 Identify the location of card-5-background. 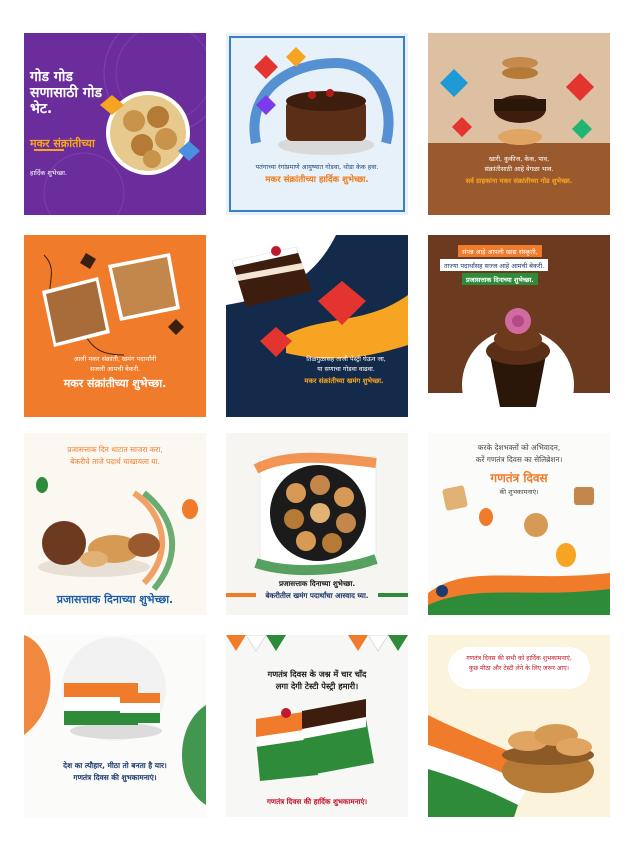
(317, 326).